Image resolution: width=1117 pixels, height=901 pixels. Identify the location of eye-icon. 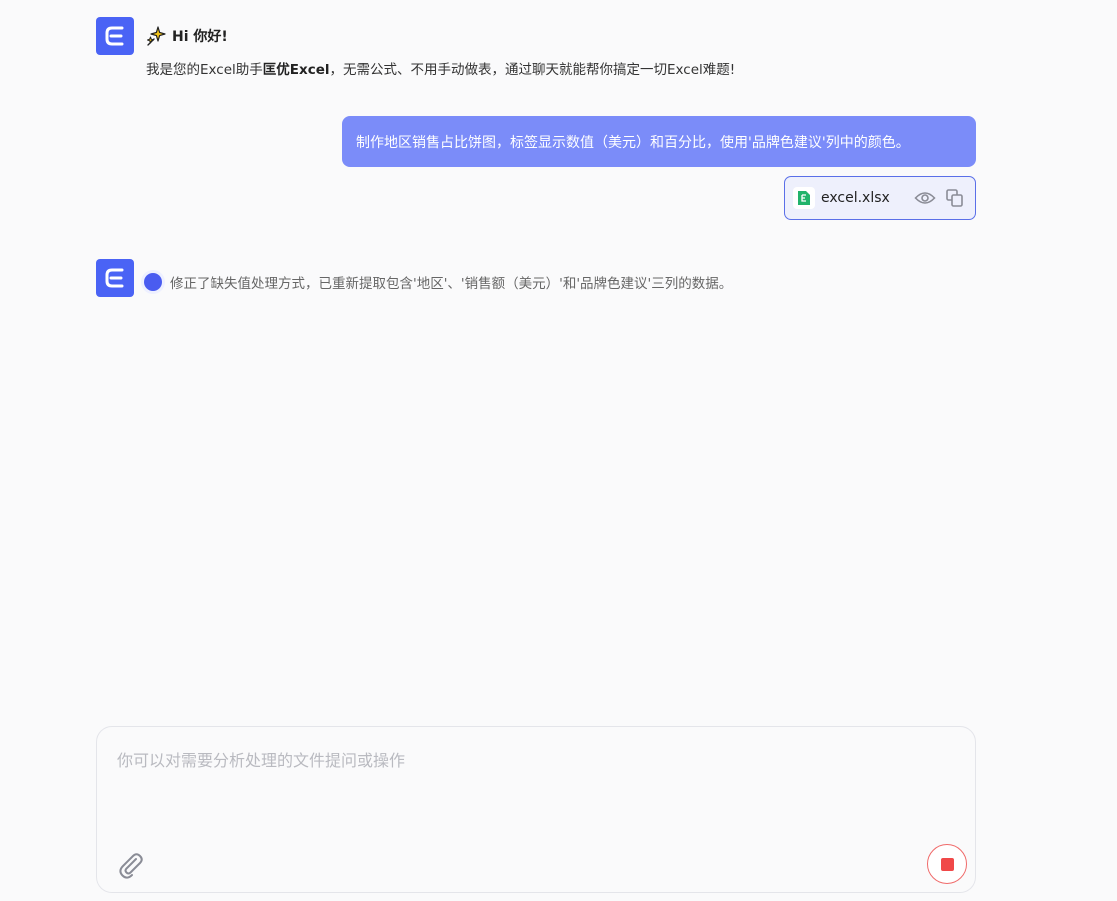
(925, 198).